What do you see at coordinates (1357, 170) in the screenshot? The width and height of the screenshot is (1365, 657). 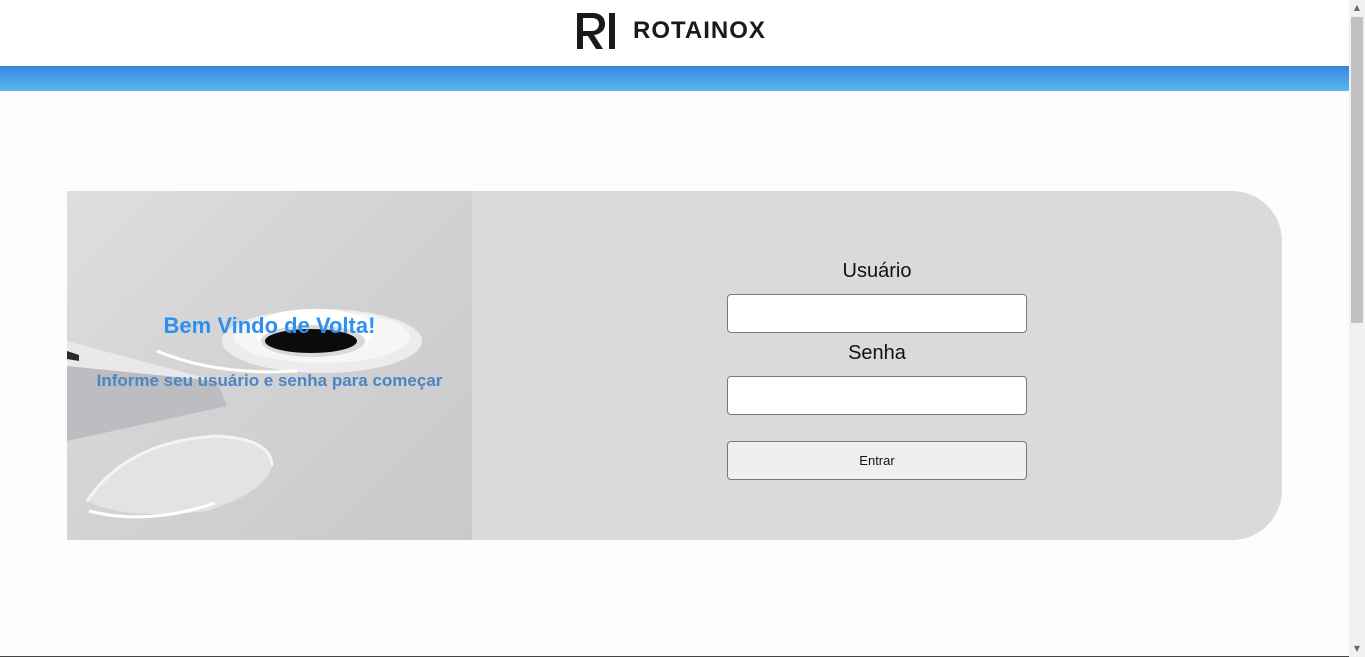 I see `scrollbar-thumb` at bounding box center [1357, 170].